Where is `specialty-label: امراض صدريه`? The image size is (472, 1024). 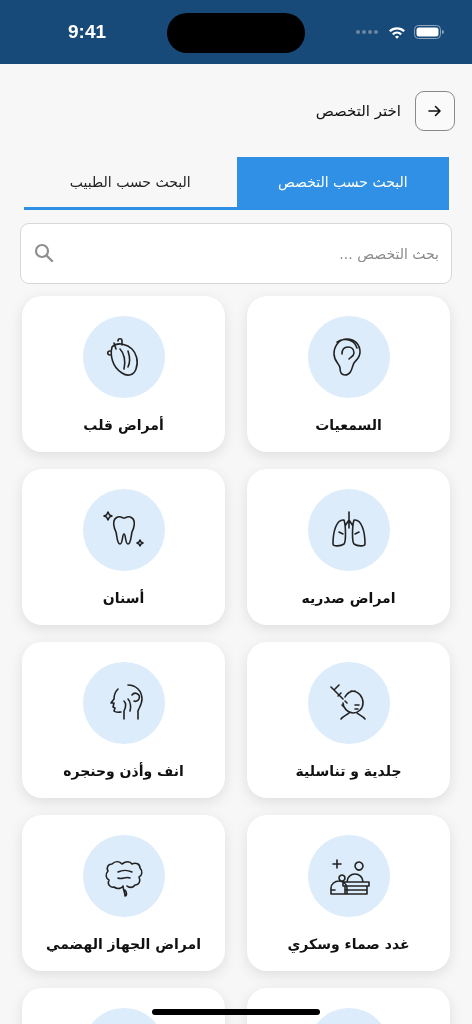
specialty-label: امراض صدريه is located at coordinates (348, 598).